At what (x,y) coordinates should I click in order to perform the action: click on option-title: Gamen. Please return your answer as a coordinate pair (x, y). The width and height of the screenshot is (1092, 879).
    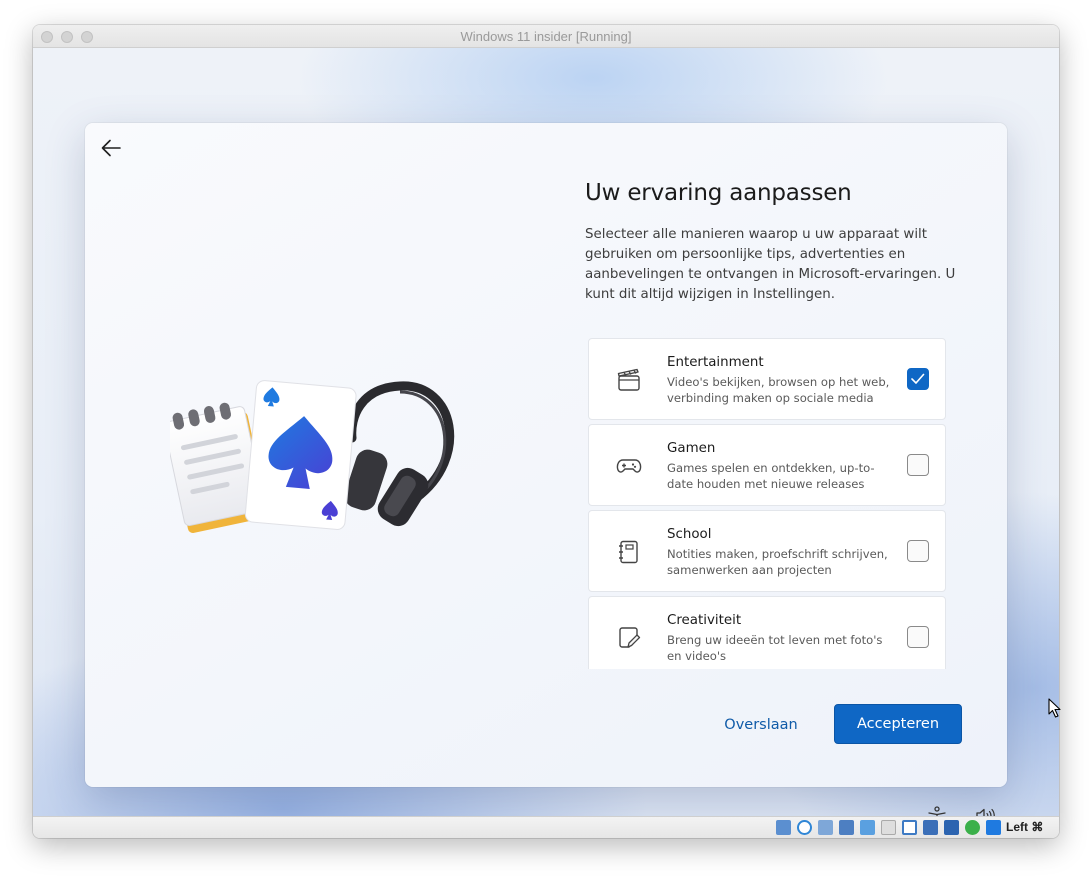
    Looking at the image, I should click on (691, 448).